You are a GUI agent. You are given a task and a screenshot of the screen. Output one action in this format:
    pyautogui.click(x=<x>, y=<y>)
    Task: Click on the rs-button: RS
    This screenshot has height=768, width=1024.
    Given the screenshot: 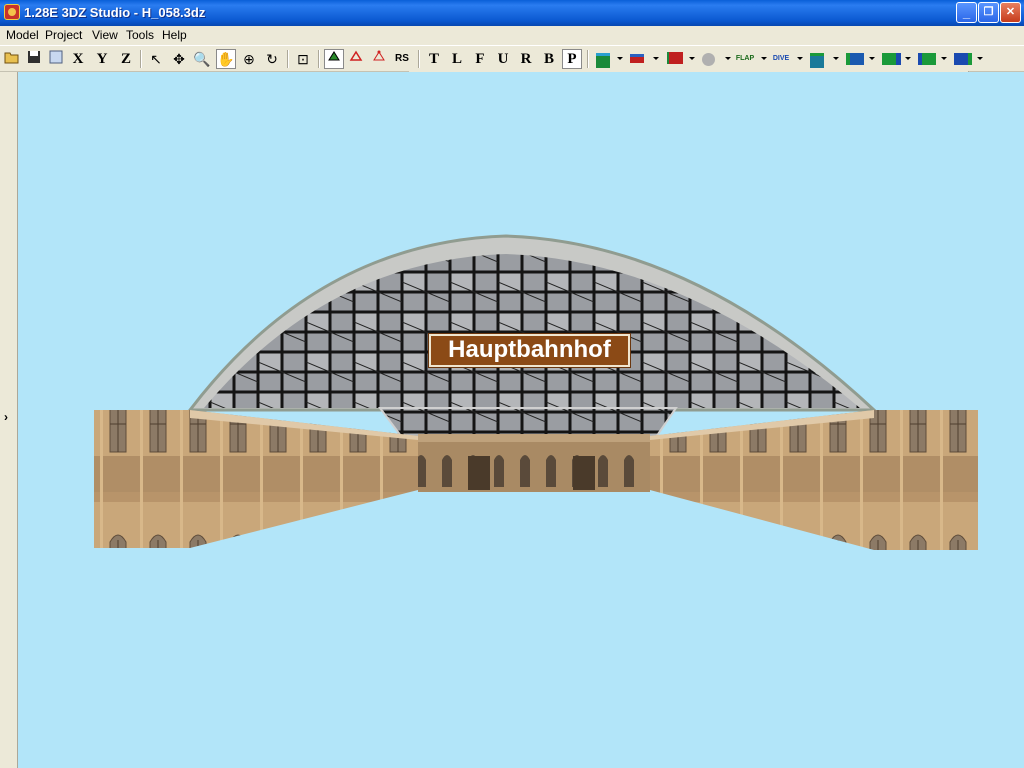 What is the action you would take?
    pyautogui.click(x=402, y=59)
    